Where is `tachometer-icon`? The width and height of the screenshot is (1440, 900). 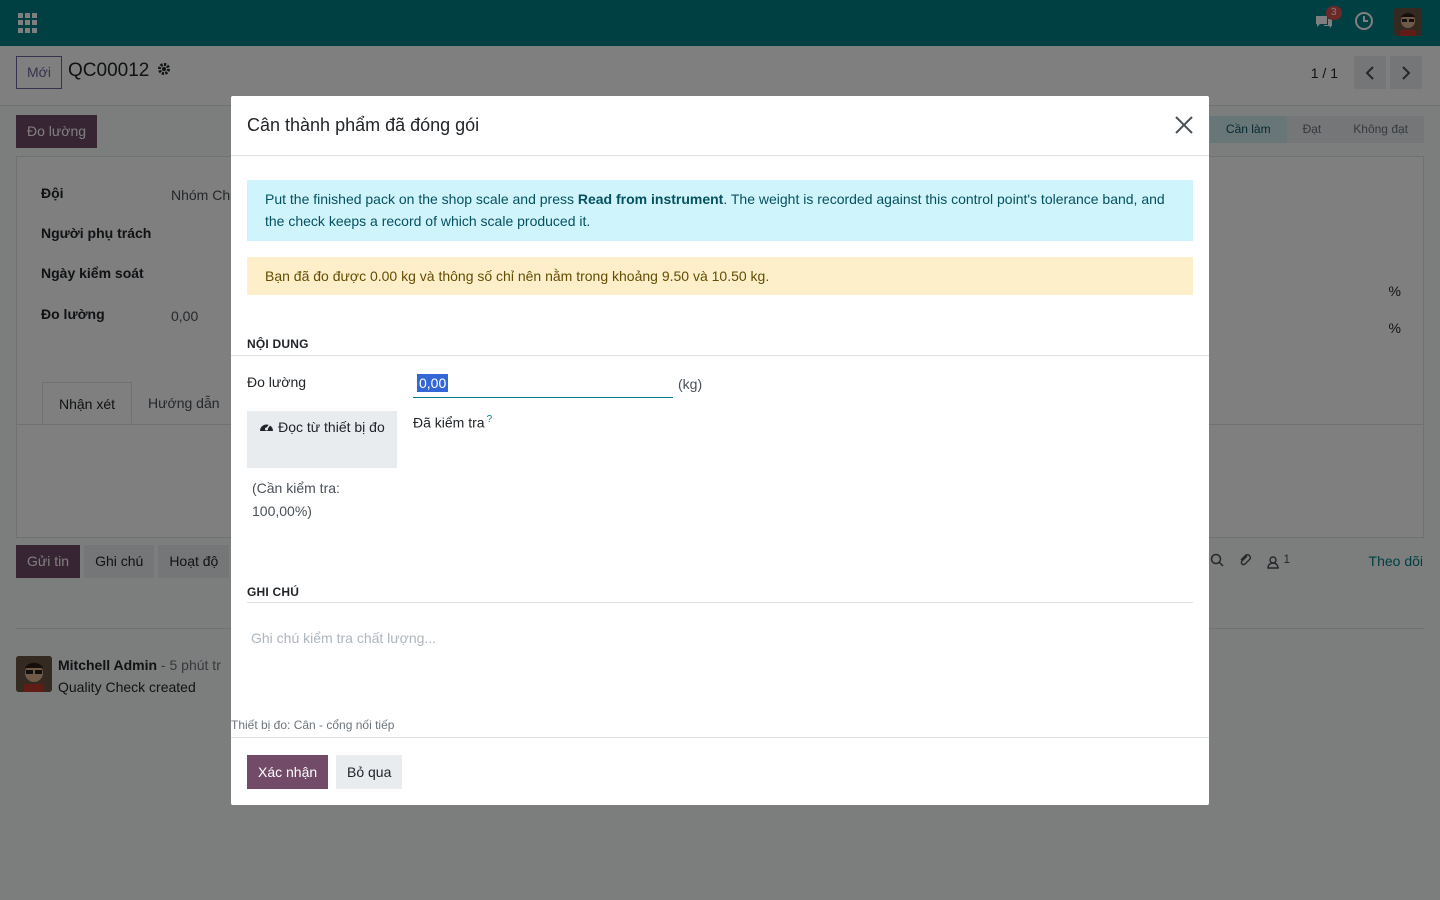 tachometer-icon is located at coordinates (268, 427).